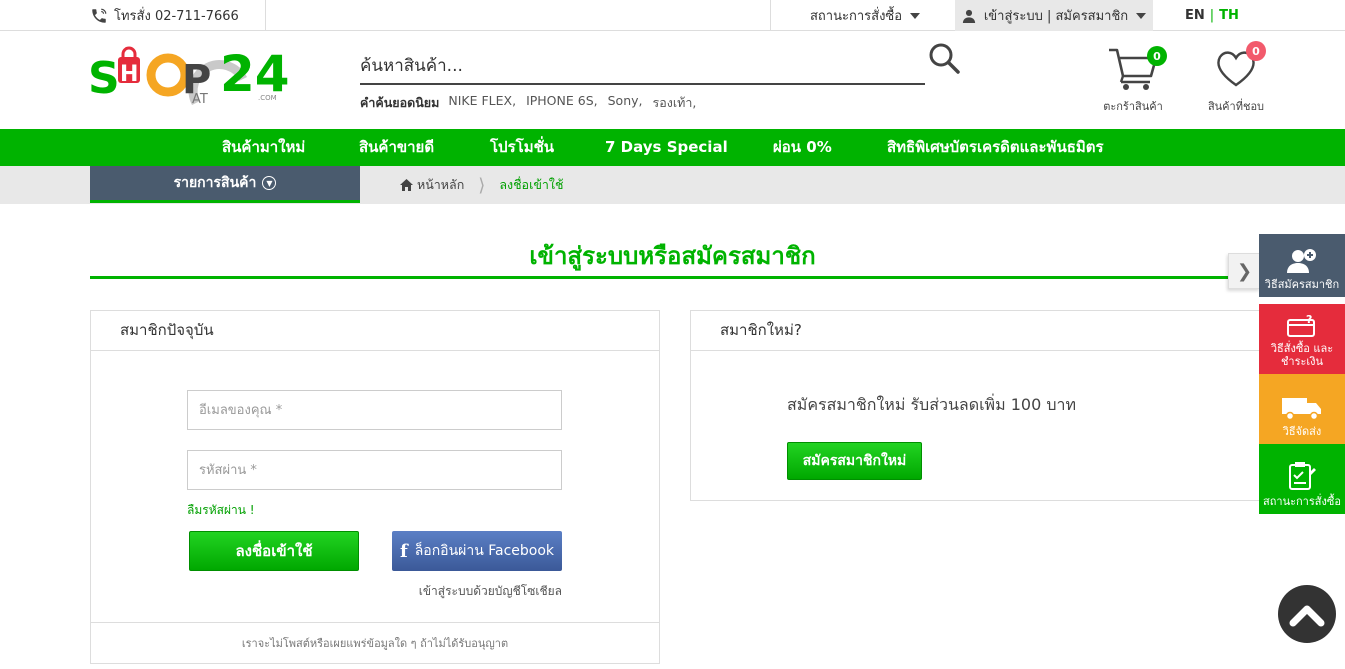 The height and width of the screenshot is (669, 1345). Describe the element at coordinates (375, 331) in the screenshot. I see `existing-member-heading: สมาชิกปัจจุบัน` at that location.